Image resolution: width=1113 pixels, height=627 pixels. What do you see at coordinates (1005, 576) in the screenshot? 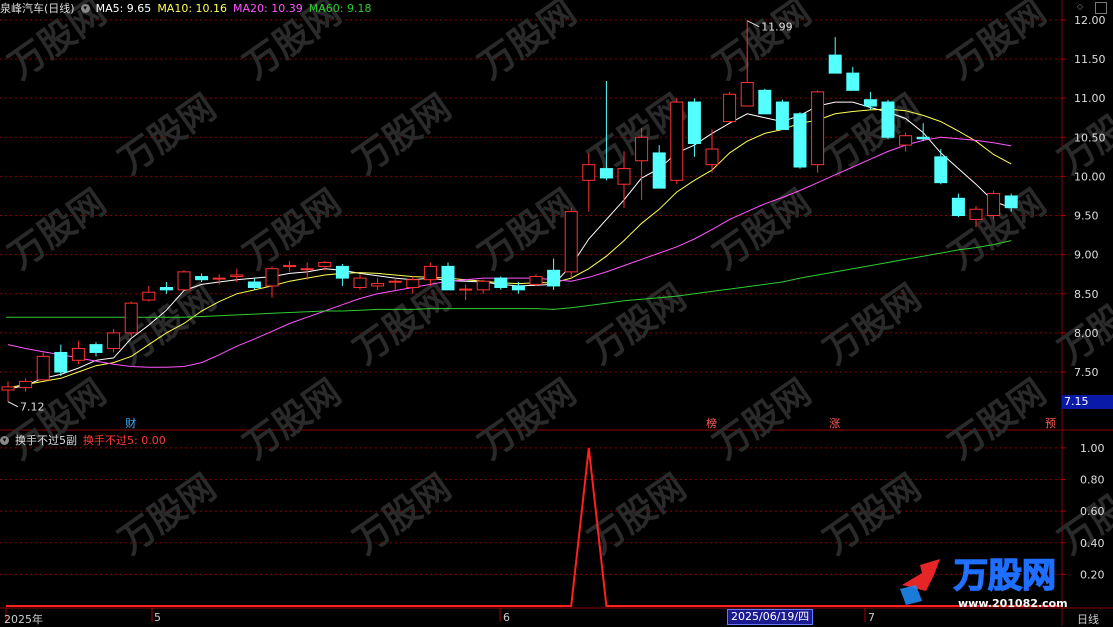
I see `logo-brand-text: 万股网` at bounding box center [1005, 576].